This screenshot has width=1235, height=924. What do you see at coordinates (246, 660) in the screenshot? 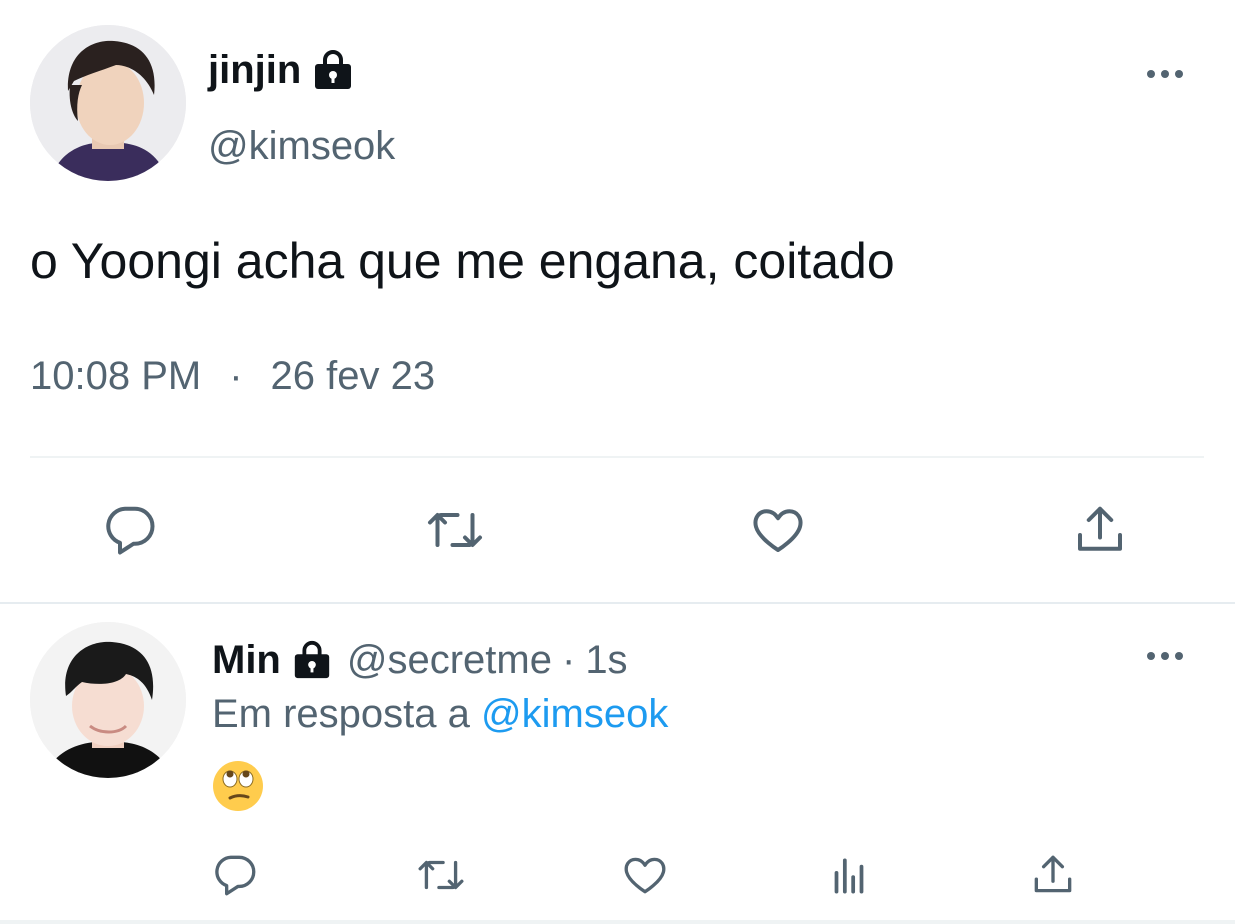
I see `reply-author-name: Min` at bounding box center [246, 660].